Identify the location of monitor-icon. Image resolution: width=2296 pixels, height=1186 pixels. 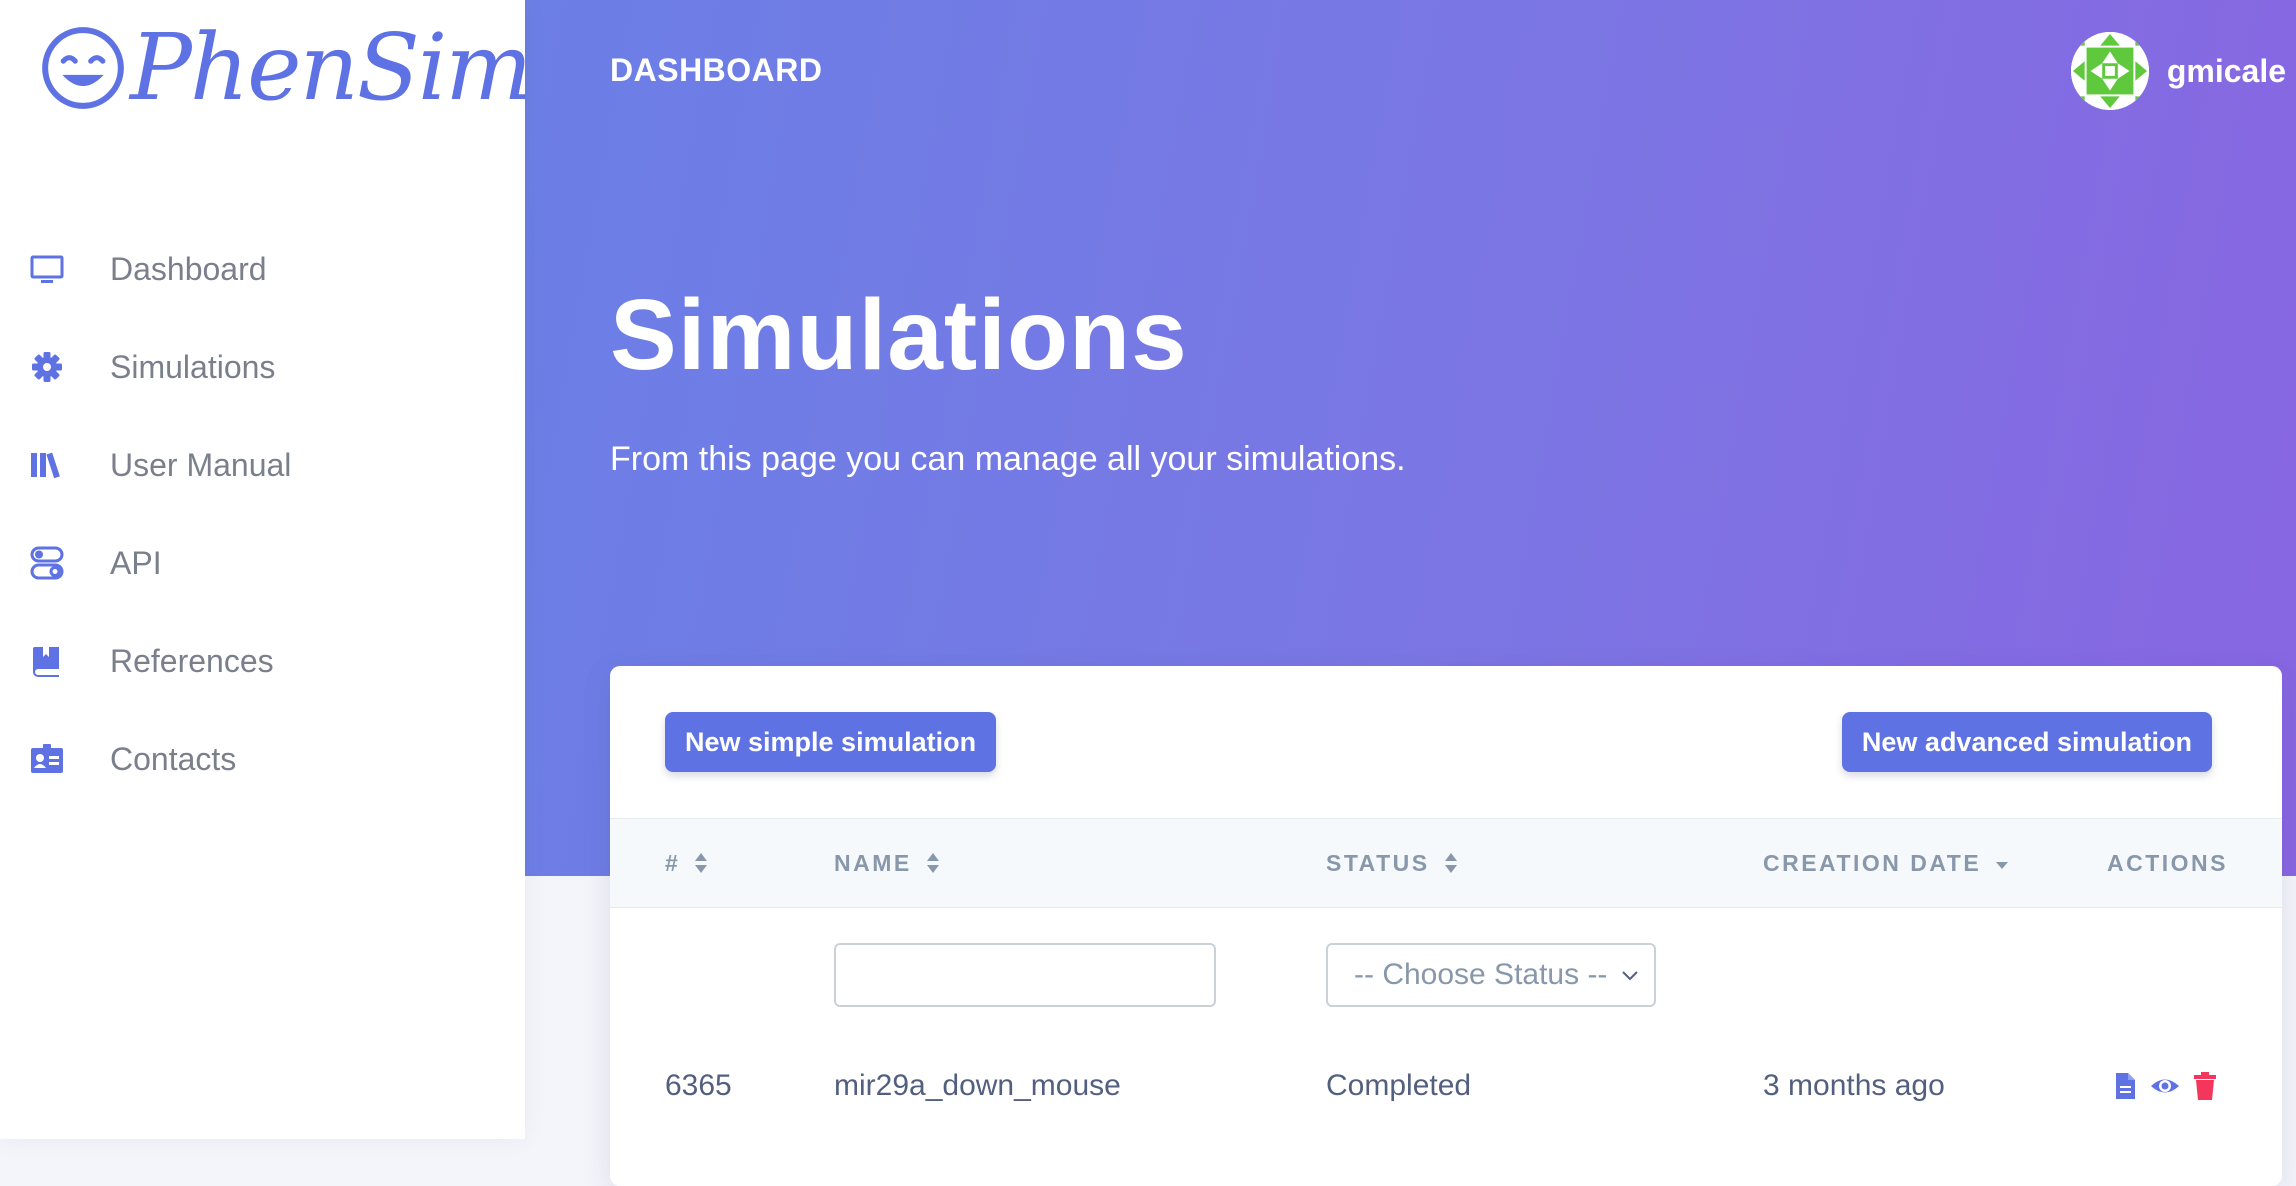
(47, 269).